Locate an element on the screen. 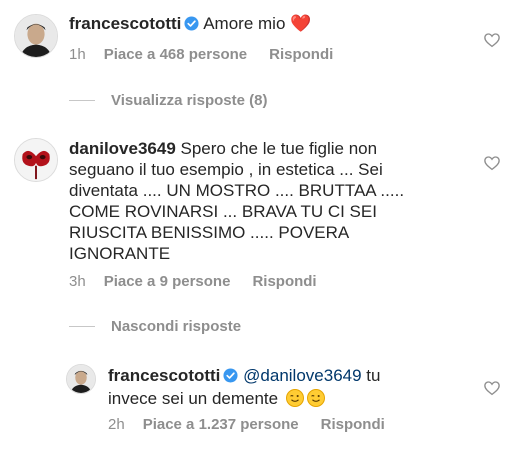  view-replies-toggle: Visualizza risposte (8) is located at coordinates (168, 100).